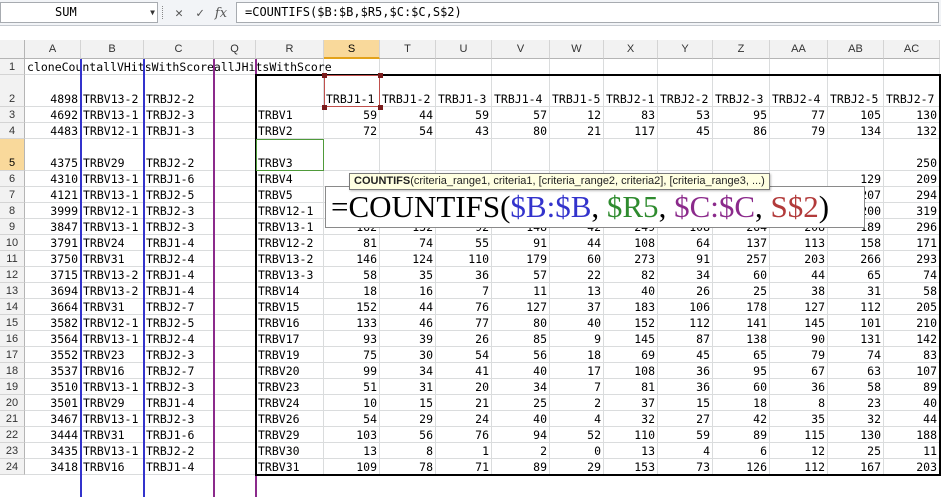 The image size is (941, 497). What do you see at coordinates (352, 339) in the screenshot?
I see `count-cell: 93` at bounding box center [352, 339].